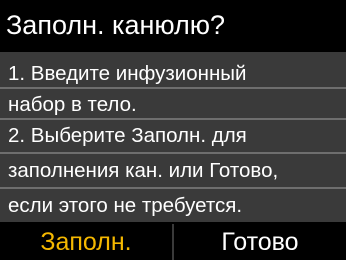  What do you see at coordinates (72, 104) in the screenshot?
I see `instruction-line: набор в тело.` at bounding box center [72, 104].